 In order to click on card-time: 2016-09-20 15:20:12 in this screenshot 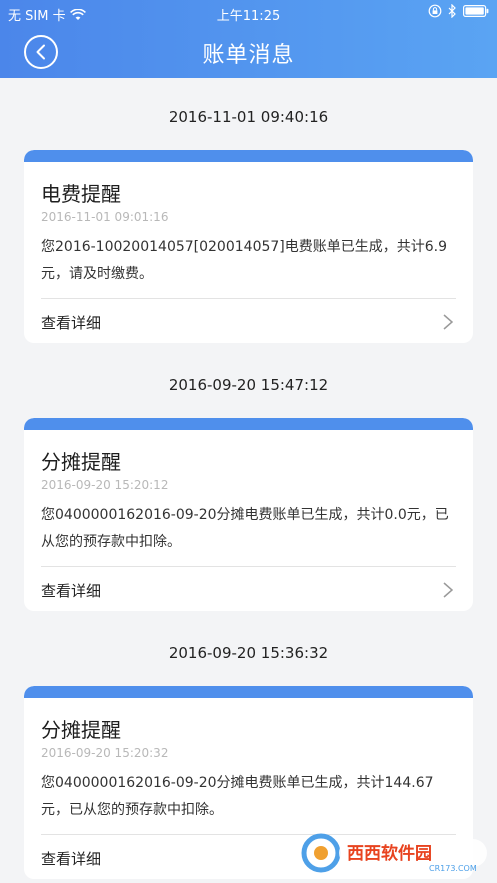, I will do `click(105, 485)`.